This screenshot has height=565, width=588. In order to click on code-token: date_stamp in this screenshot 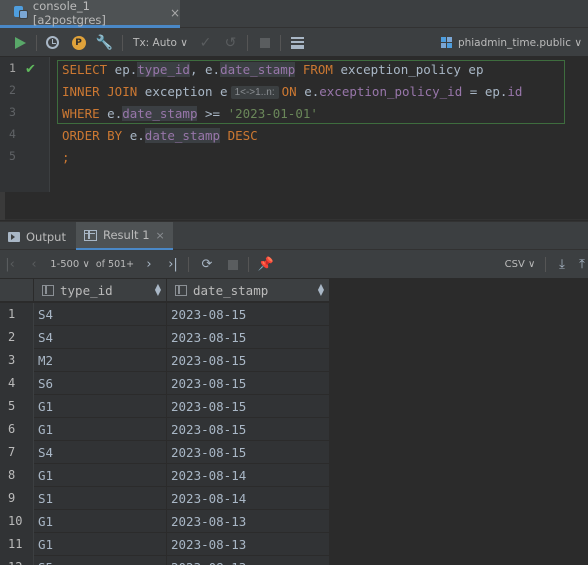, I will do `click(258, 69)`.